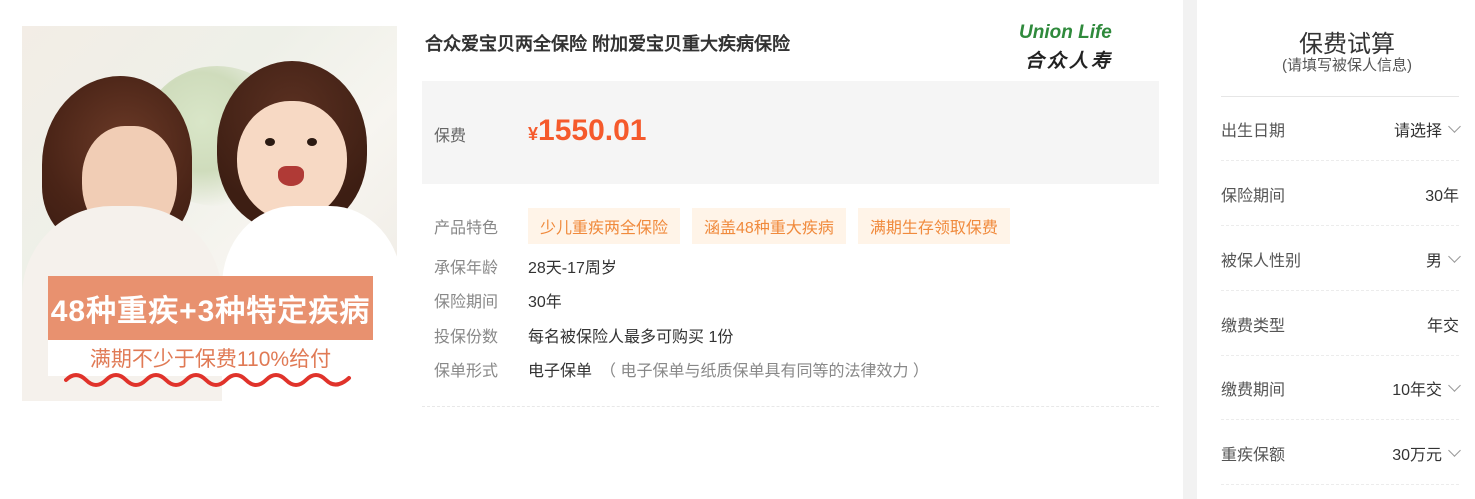 This screenshot has height=499, width=1475. What do you see at coordinates (790, 132) in the screenshot?
I see `price-box: 保费 ¥1550.01` at bounding box center [790, 132].